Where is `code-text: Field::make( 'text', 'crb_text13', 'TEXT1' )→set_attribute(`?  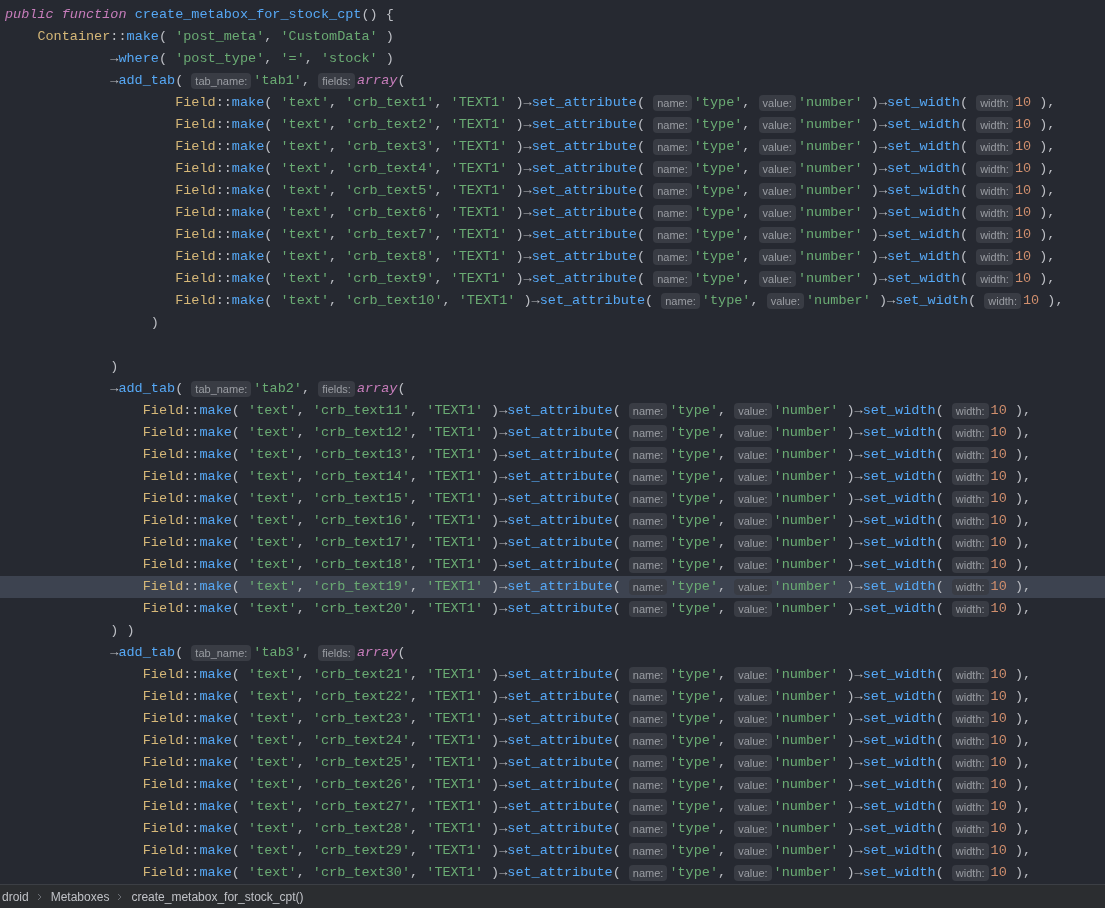
code-text: Field::make( 'text', 'crb_text13', 'TEXT1' )→set_attribute( is located at coordinates (381, 454).